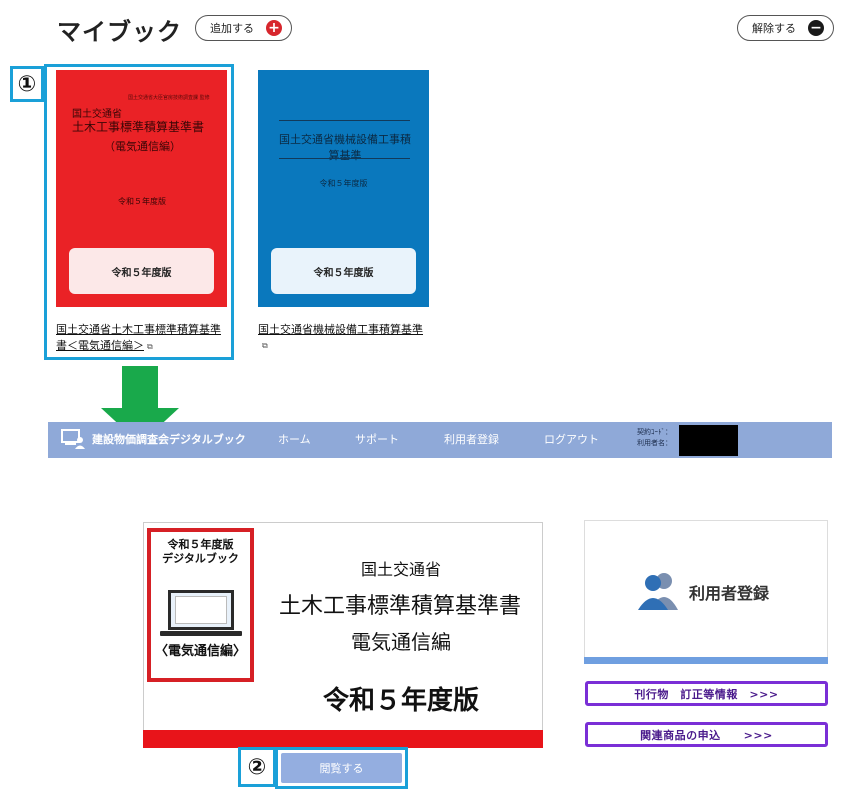 The height and width of the screenshot is (793, 844). I want to click on navbar-account-info: 契約ｺｰﾄﾞ： 利用者名：, so click(654, 438).